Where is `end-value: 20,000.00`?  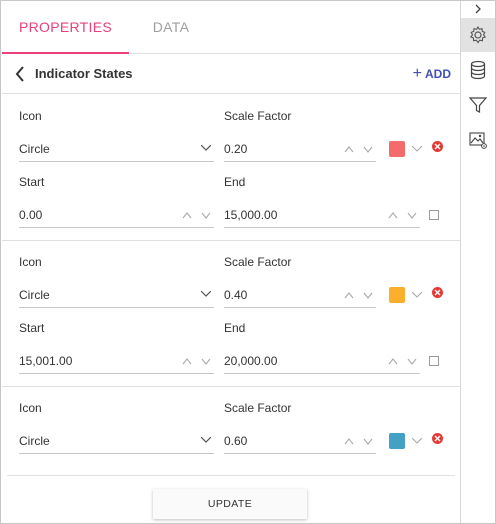
end-value: 20,000.00 is located at coordinates (251, 361).